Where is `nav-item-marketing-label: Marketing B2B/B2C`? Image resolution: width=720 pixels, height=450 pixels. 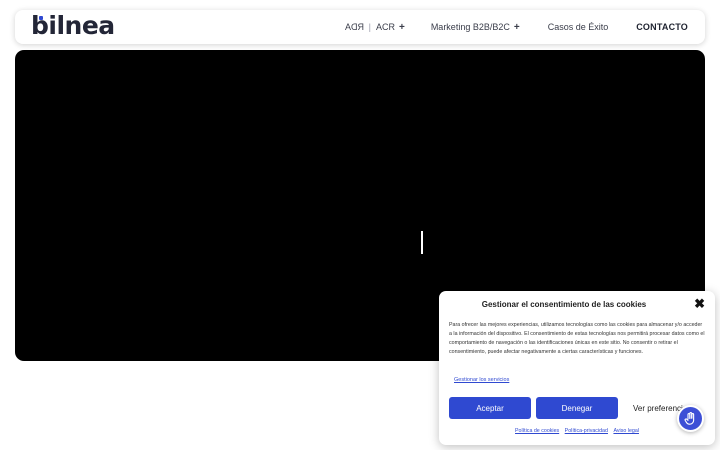
nav-item-marketing-label: Marketing B2B/B2C is located at coordinates (470, 27).